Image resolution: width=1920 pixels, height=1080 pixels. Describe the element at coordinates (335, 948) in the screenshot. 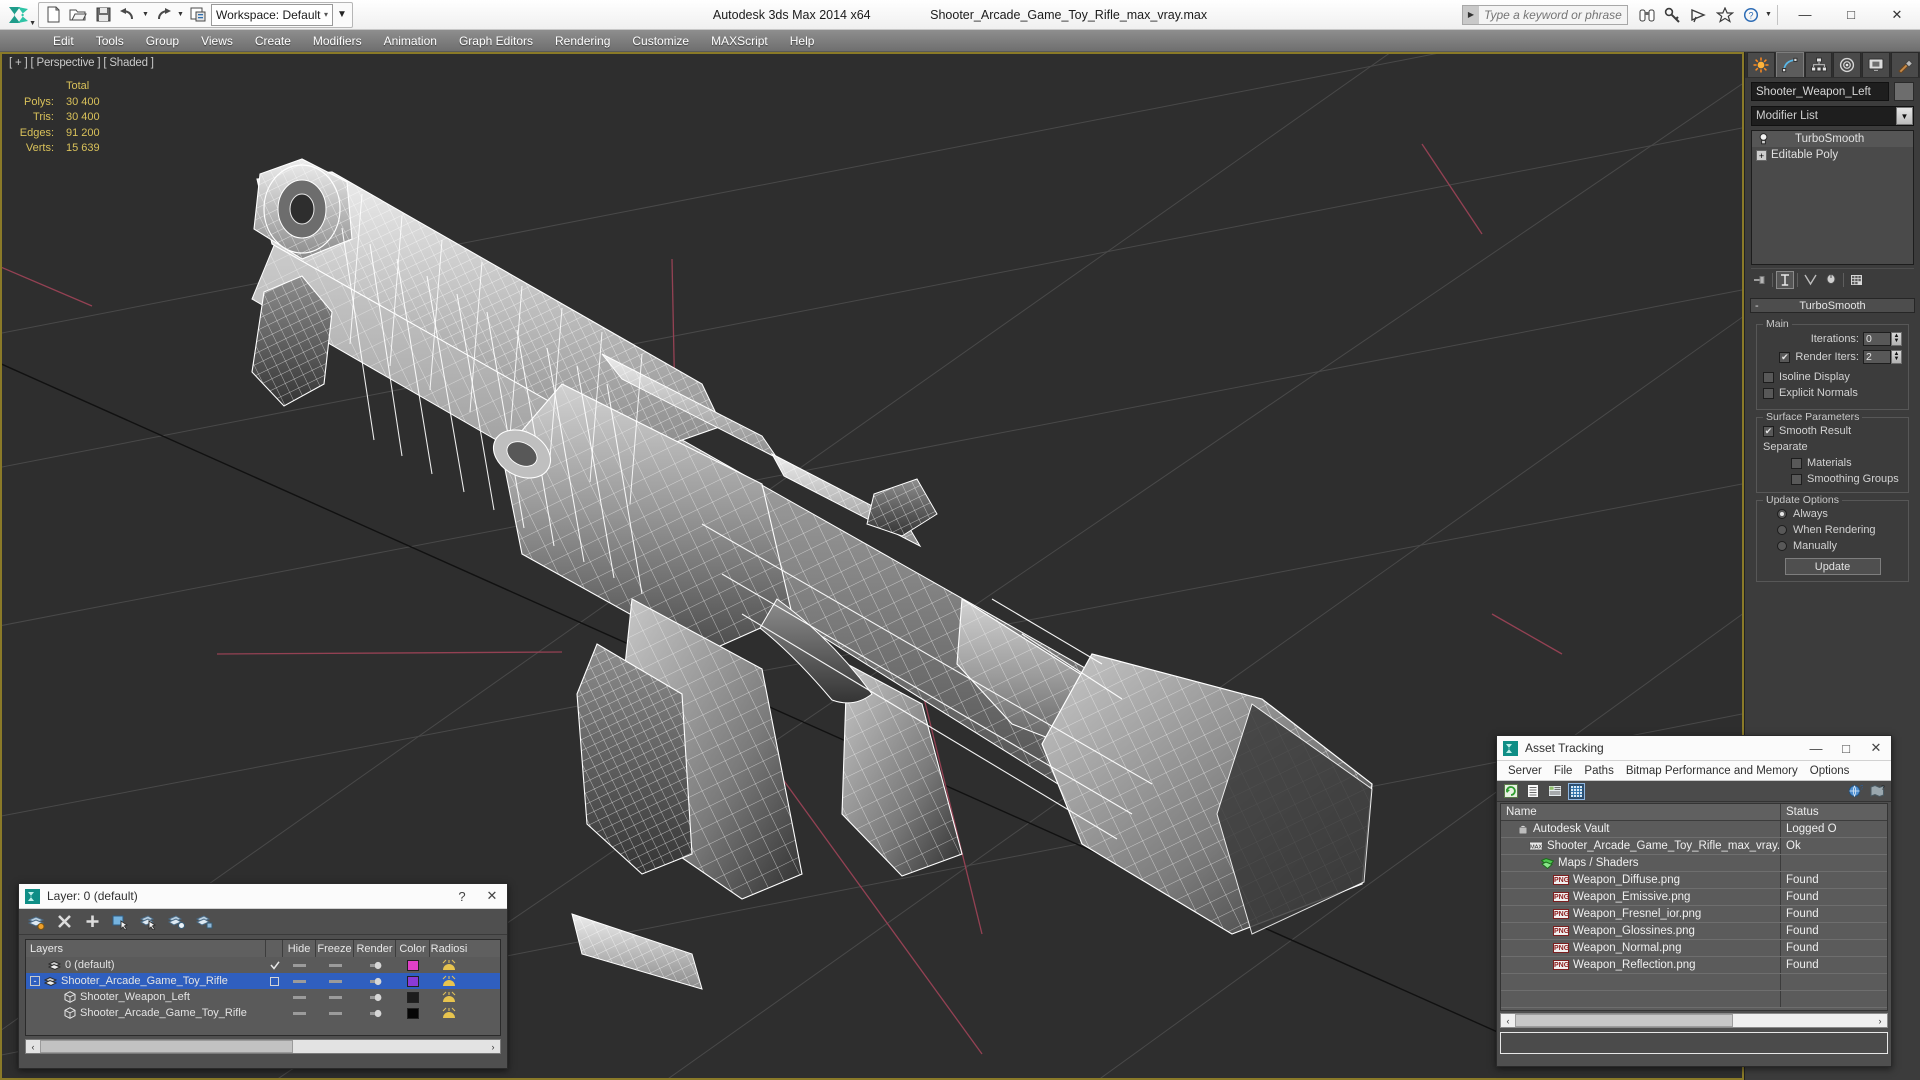

I see `column-freeze: Freeze` at that location.